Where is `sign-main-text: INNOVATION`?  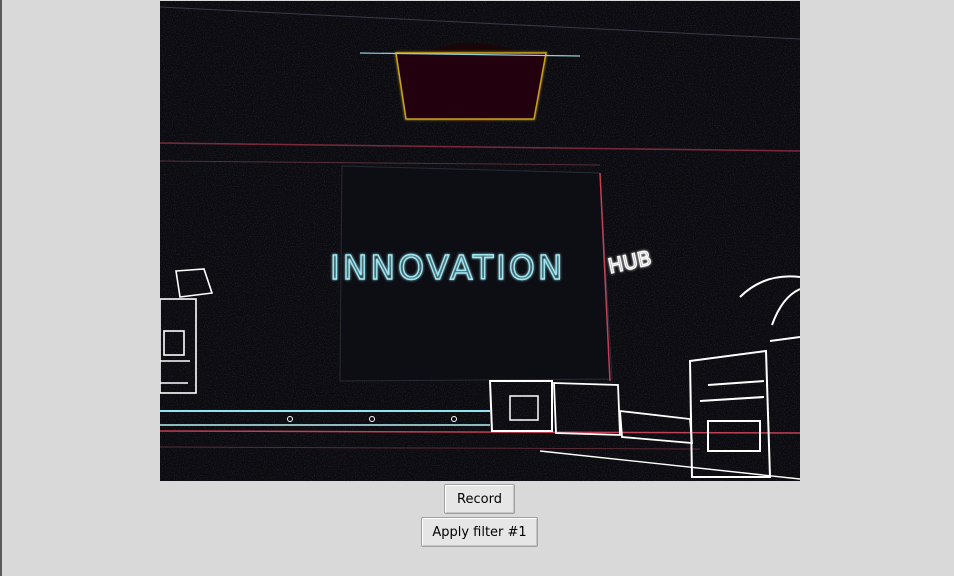
sign-main-text: INNOVATION is located at coordinates (448, 267).